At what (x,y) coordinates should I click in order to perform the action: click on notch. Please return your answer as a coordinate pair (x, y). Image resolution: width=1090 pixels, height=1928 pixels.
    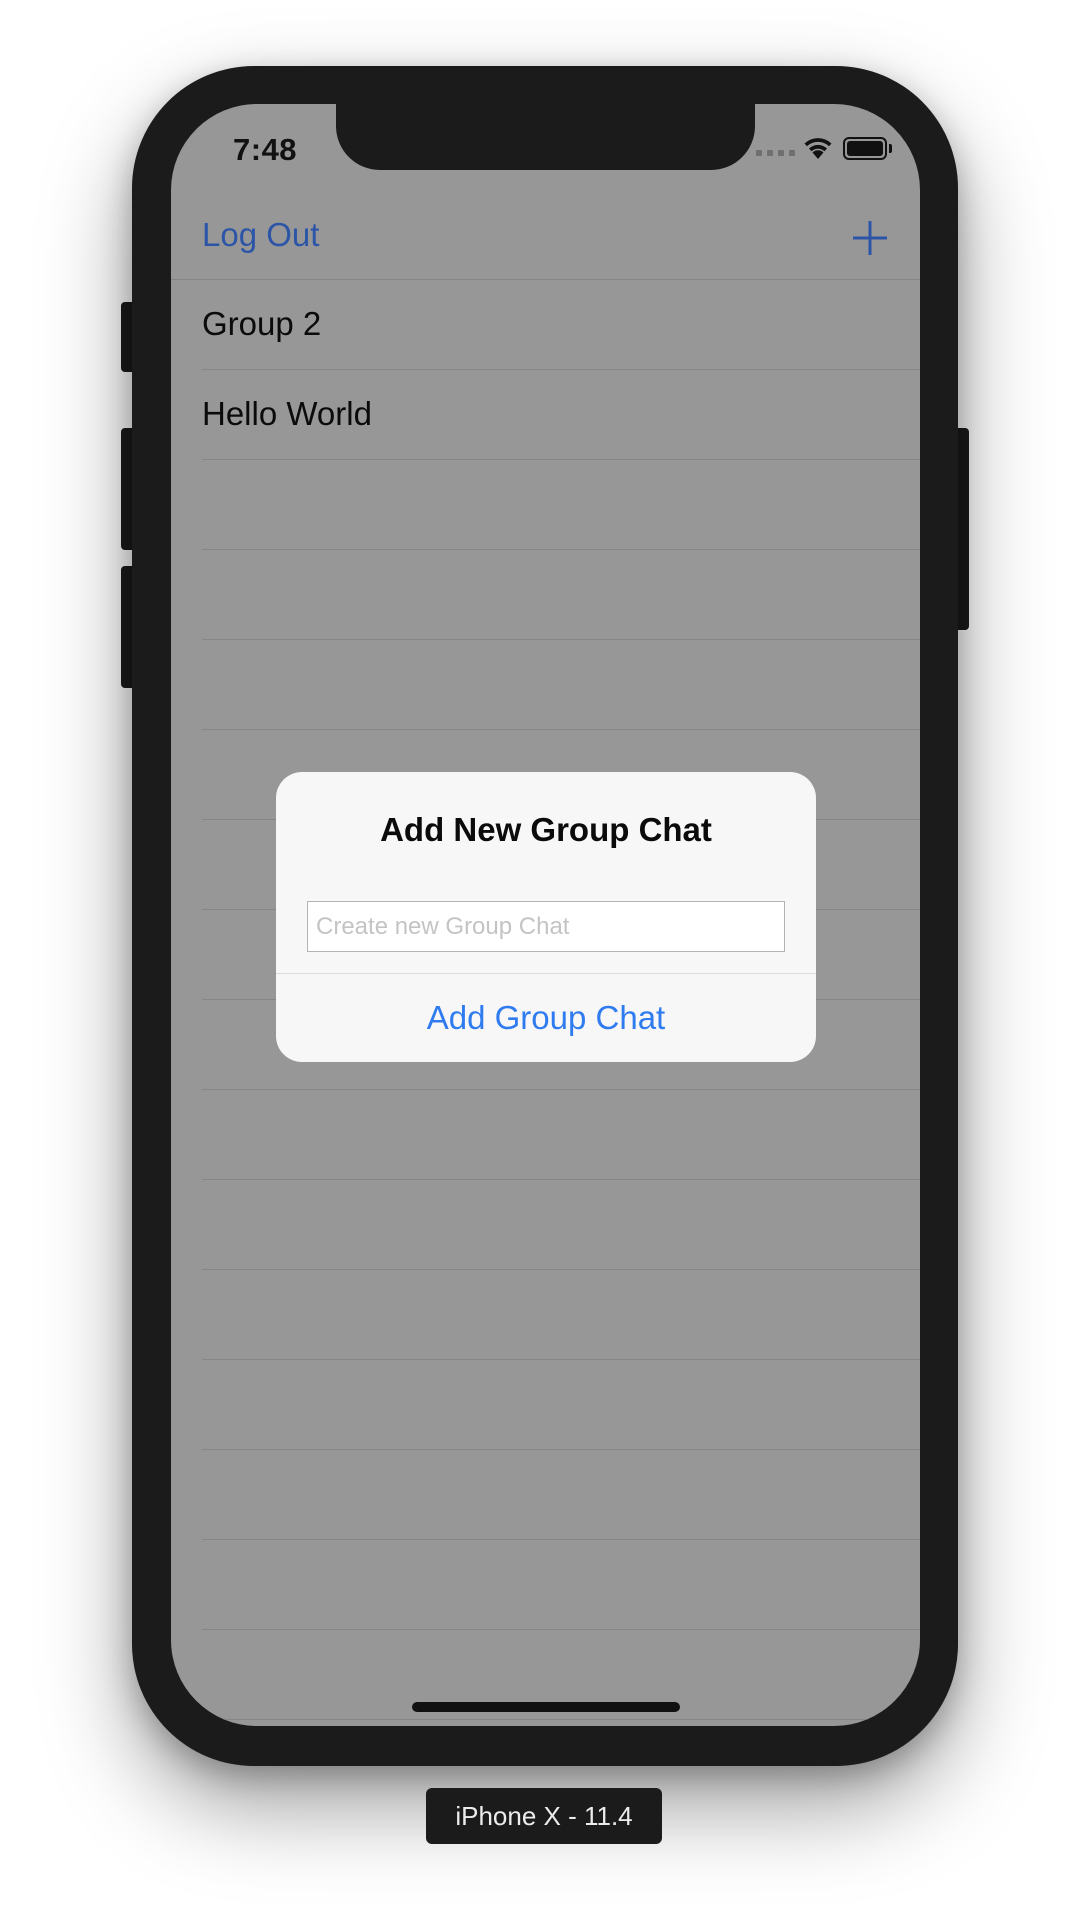
    Looking at the image, I should click on (545, 137).